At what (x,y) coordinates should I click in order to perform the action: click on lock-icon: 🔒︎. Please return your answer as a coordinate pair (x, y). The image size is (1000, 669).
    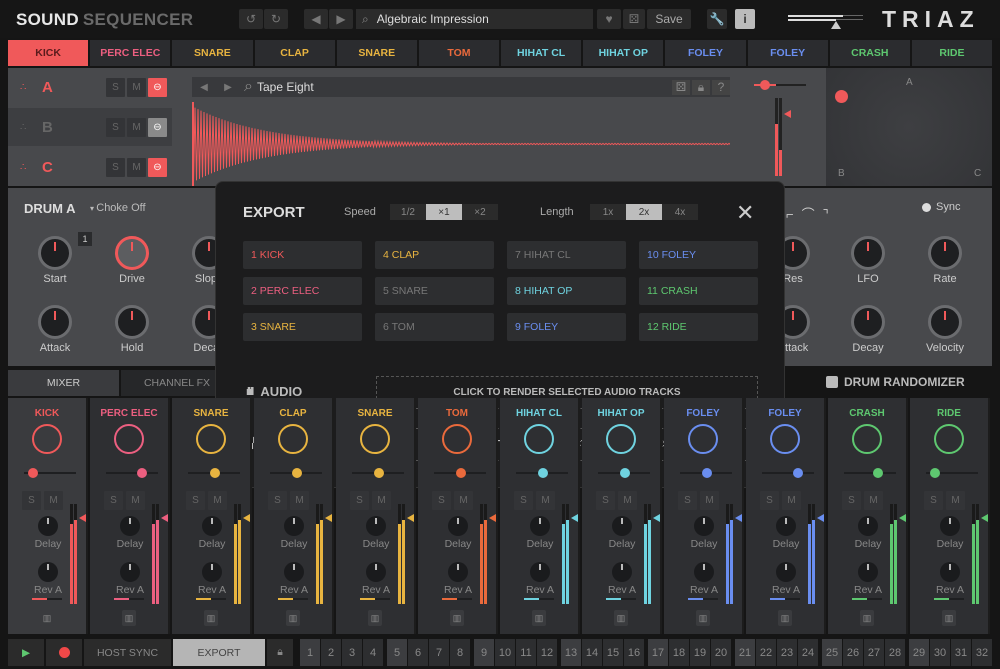
    Looking at the image, I should click on (701, 87).